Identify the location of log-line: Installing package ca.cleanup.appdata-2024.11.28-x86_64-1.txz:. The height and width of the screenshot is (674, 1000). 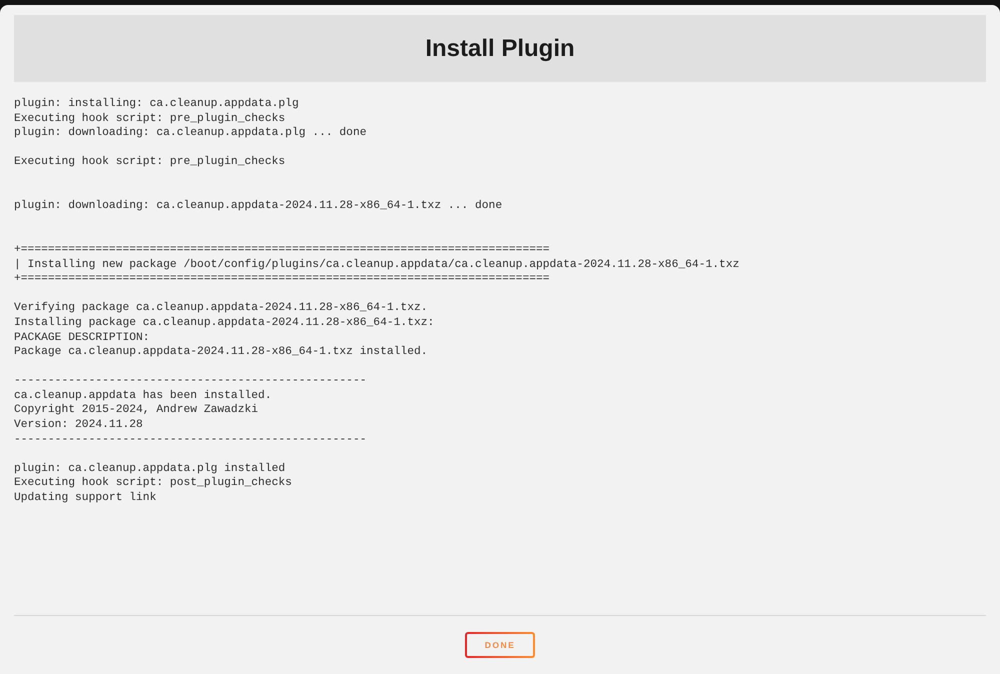
(224, 323).